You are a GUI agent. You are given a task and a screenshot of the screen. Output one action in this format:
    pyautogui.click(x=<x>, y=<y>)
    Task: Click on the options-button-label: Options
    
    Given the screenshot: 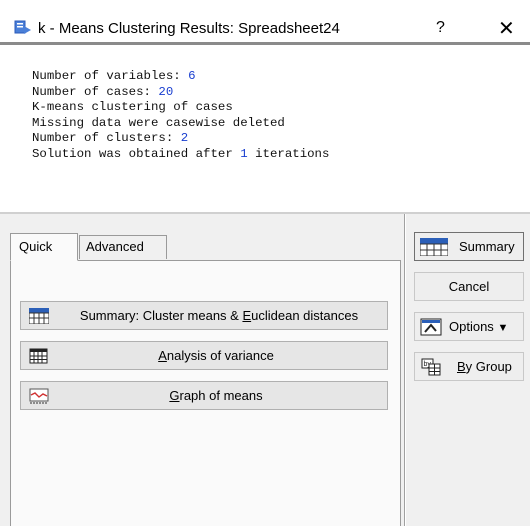 What is the action you would take?
    pyautogui.click(x=471, y=326)
    